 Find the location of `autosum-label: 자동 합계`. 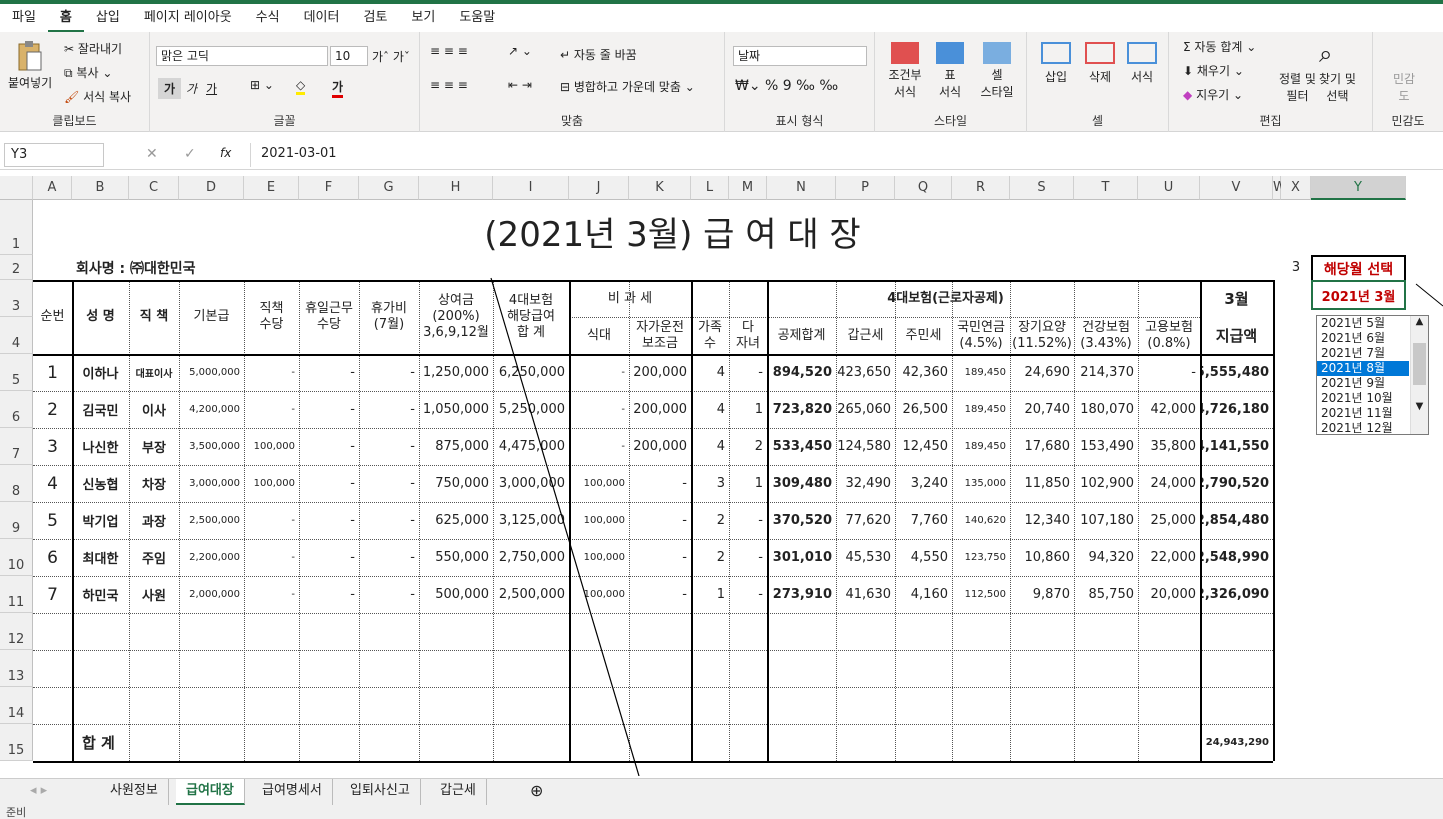

autosum-label: 자동 합계 is located at coordinates (1218, 47).